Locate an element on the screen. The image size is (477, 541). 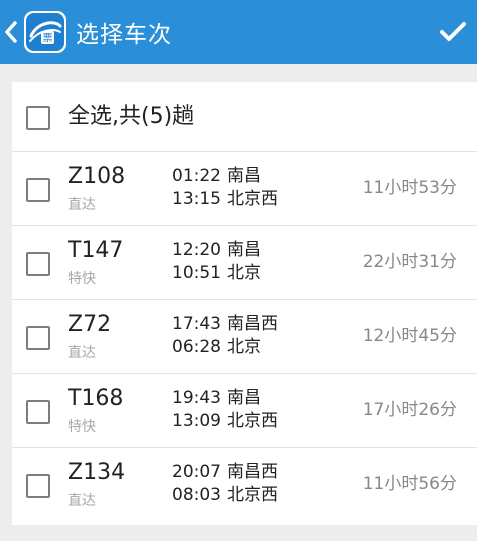
train-row: Z72 直达 17:43 南昌西 06:28 北京 12小时45分 is located at coordinates (244, 337).